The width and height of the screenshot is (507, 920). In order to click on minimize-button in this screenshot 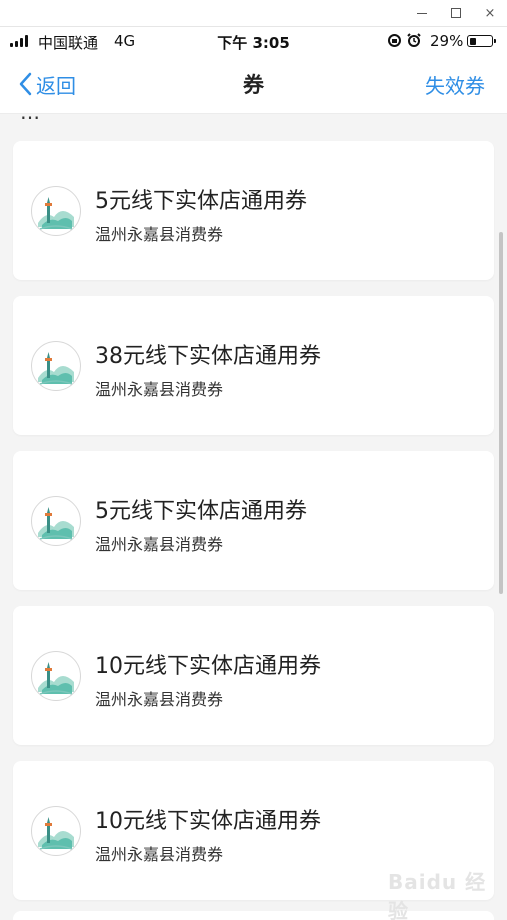, I will do `click(422, 13)`.